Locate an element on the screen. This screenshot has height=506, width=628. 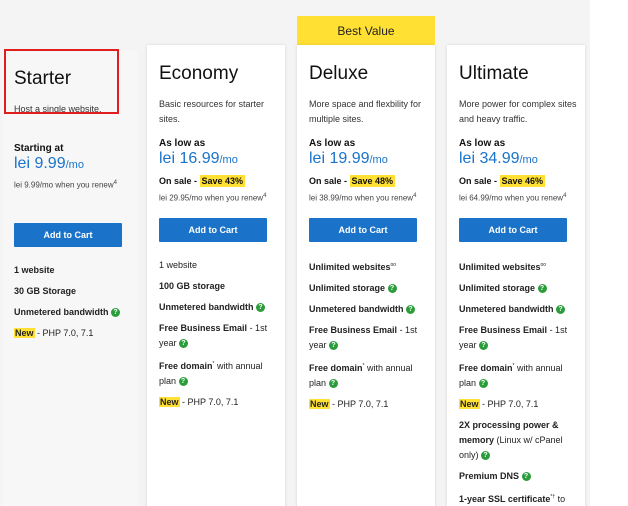
feature-item: 100 GB storage is located at coordinates (192, 286).